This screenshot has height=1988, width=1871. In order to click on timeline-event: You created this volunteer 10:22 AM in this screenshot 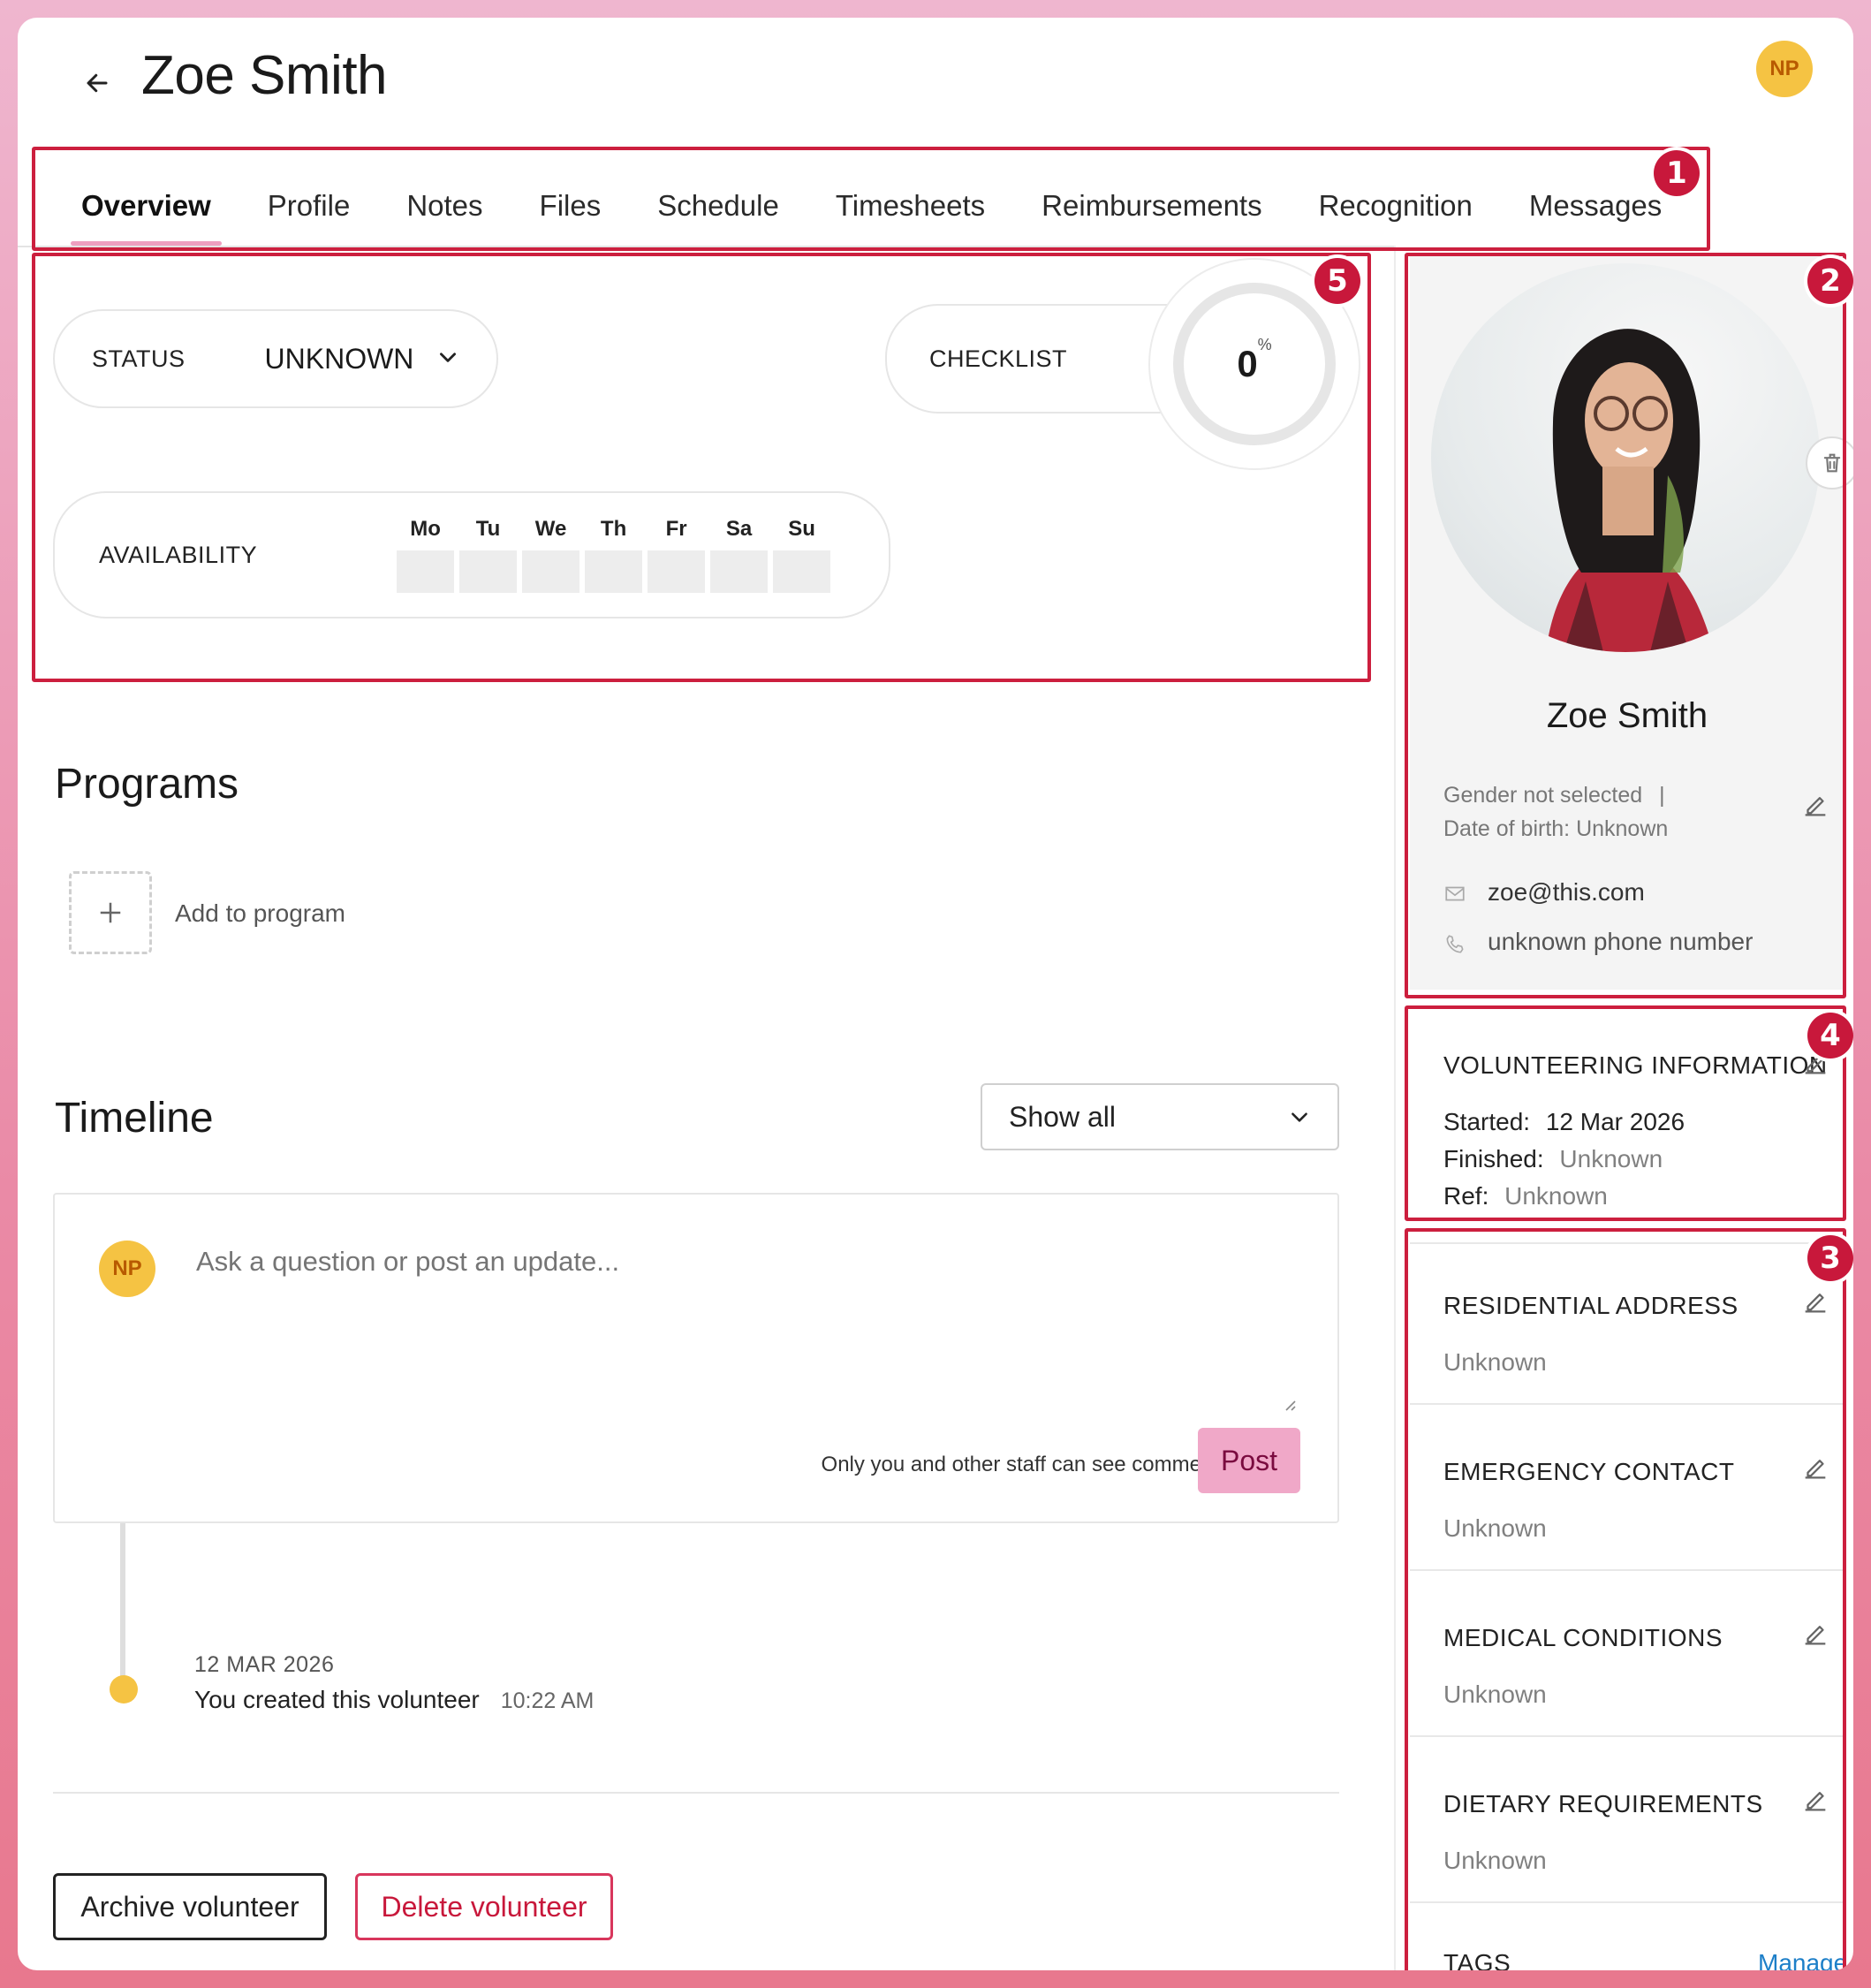, I will do `click(394, 1700)`.